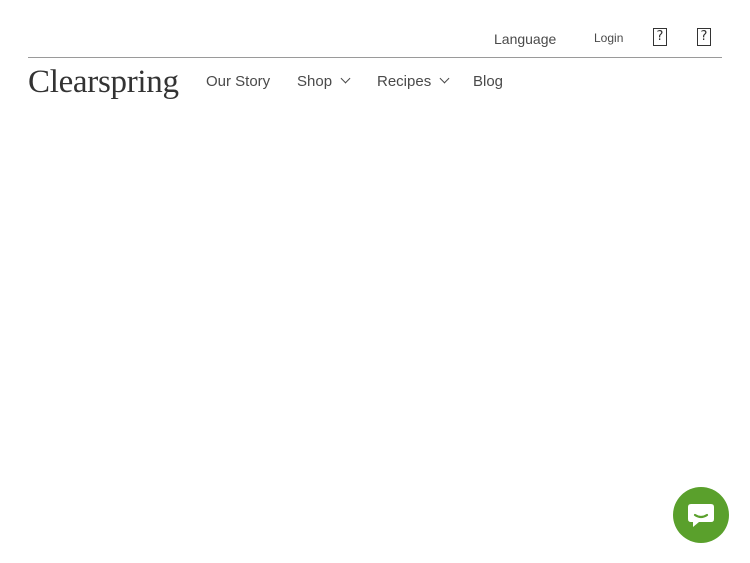  I want to click on nav-item-our-story: Our Story, so click(238, 81).